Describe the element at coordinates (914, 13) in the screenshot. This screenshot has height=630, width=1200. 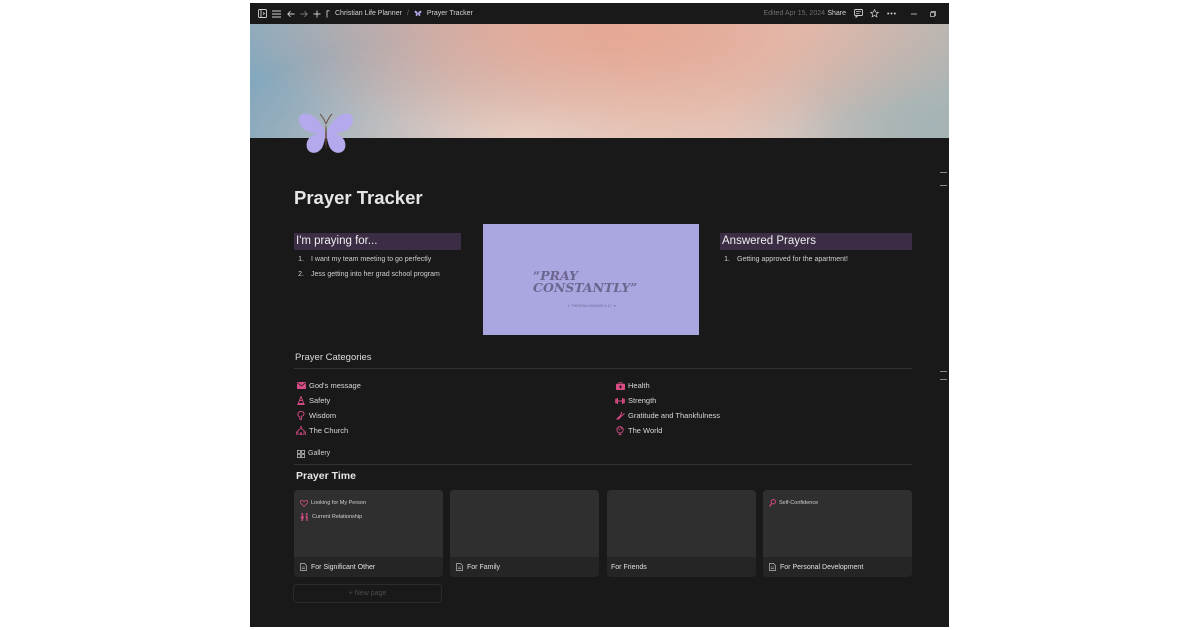
I see `minimize-icon` at that location.